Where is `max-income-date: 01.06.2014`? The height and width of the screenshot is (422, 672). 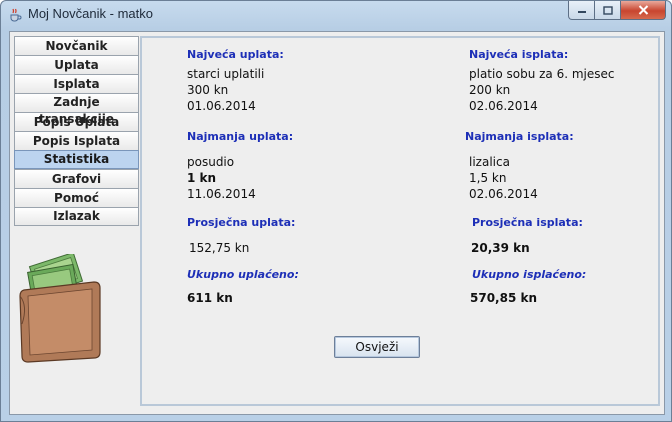
max-income-date: 01.06.2014 is located at coordinates (221, 106).